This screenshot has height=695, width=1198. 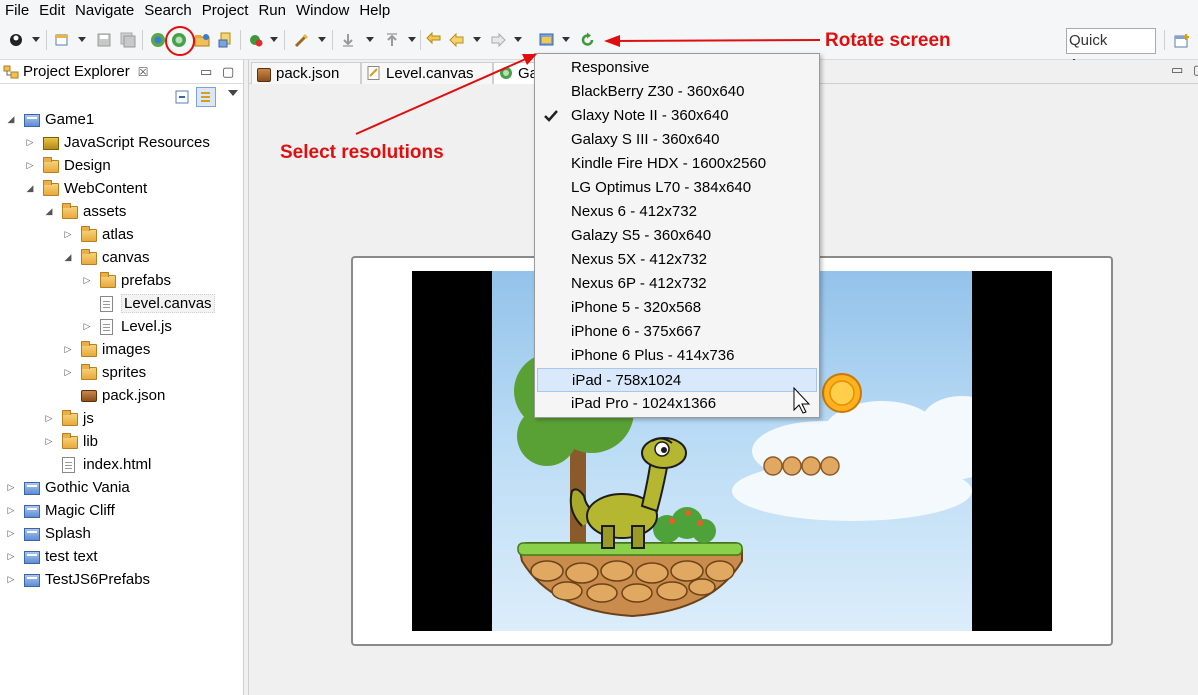 What do you see at coordinates (518, 39) in the screenshot?
I see `forward-dropdown` at bounding box center [518, 39].